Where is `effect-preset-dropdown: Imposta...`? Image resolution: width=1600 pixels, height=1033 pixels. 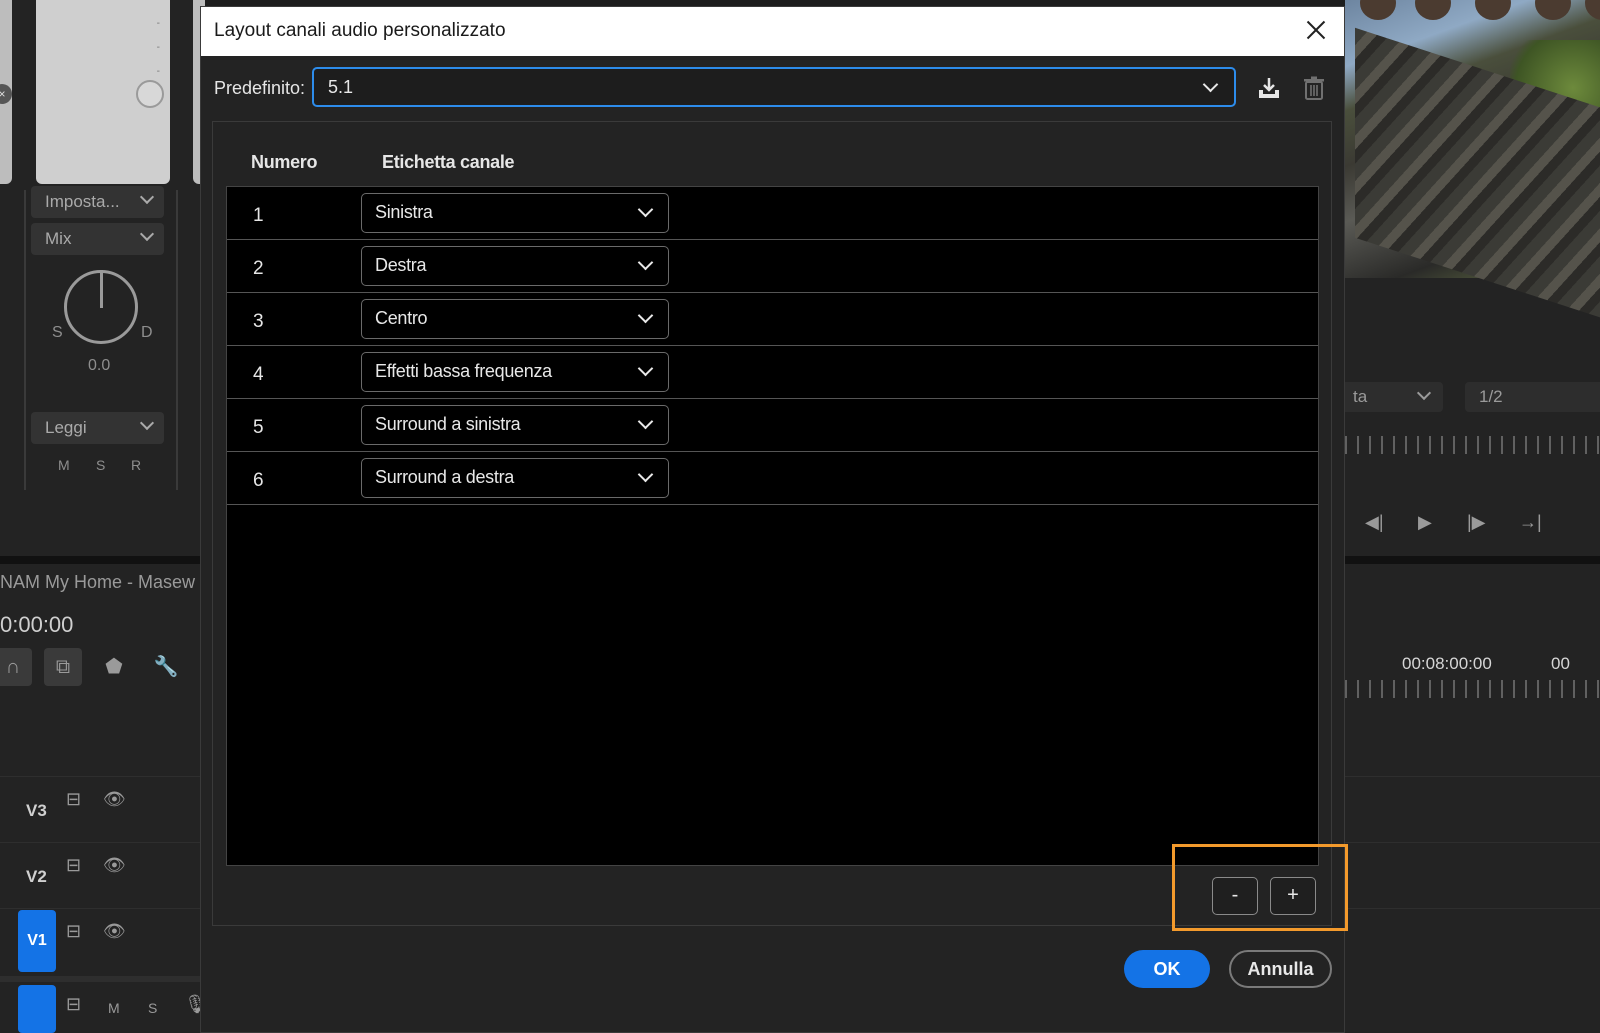
effect-preset-dropdown: Imposta... is located at coordinates (97, 202).